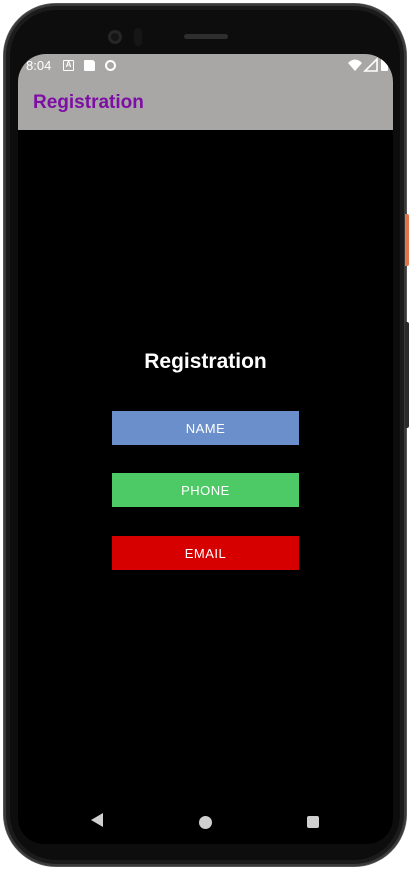 Image resolution: width=412 pixels, height=872 pixels. I want to click on app-title: Registration, so click(88, 102).